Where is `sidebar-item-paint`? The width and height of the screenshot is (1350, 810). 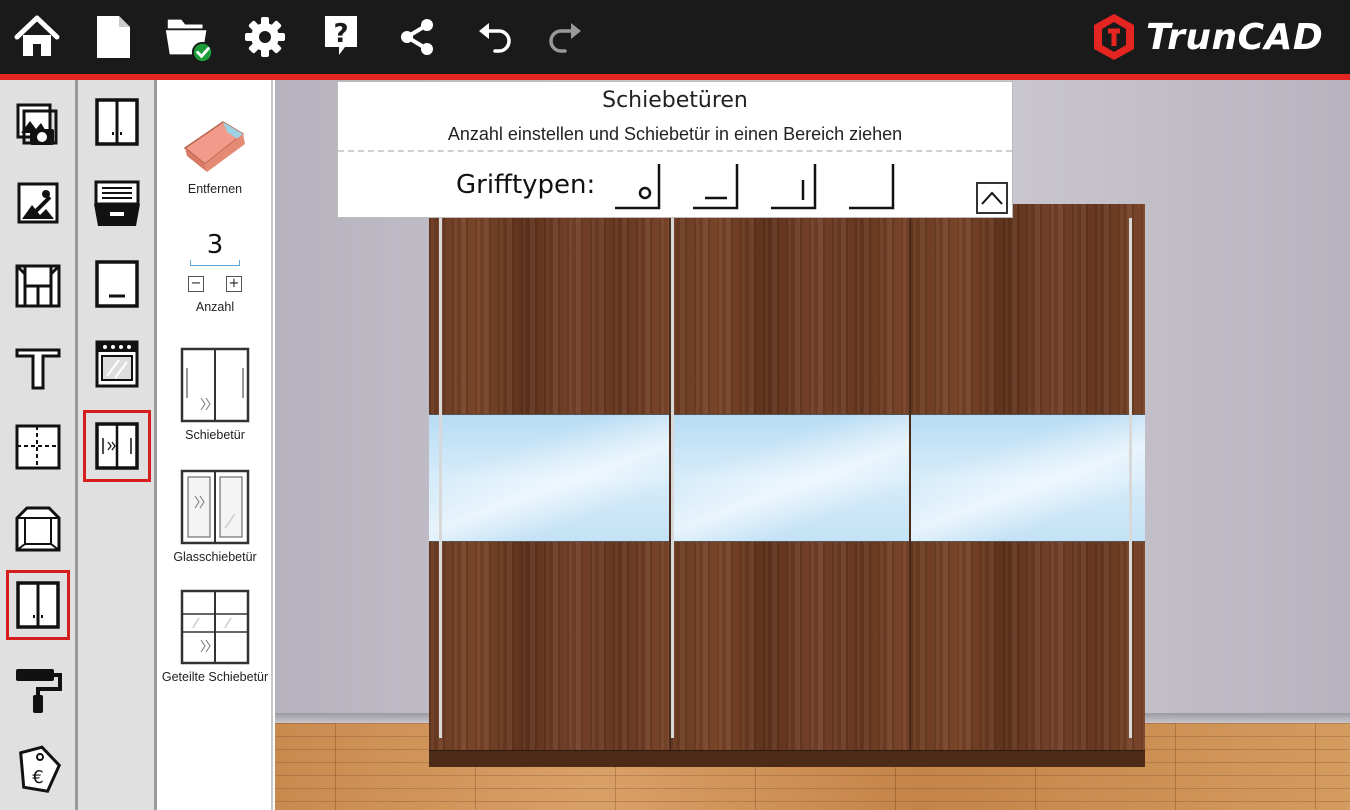 sidebar-item-paint is located at coordinates (38, 689).